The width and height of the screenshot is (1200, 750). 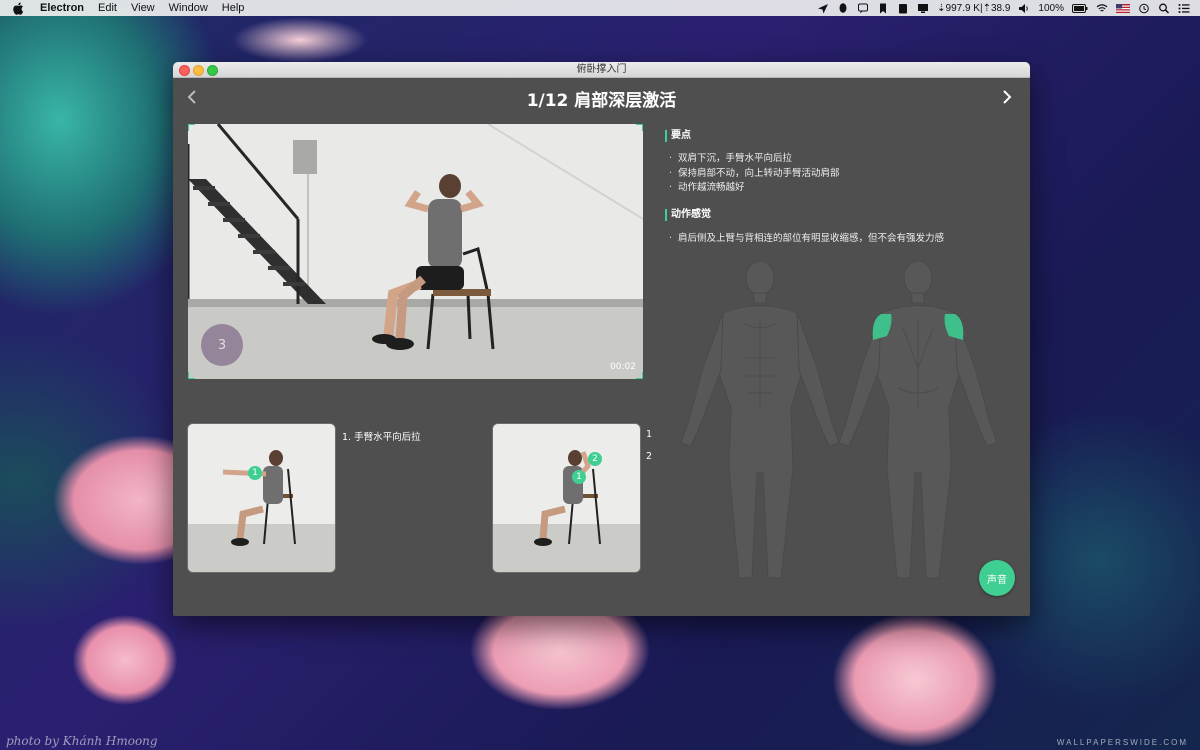 What do you see at coordinates (188, 8) in the screenshot?
I see `menu-window: Window` at bounding box center [188, 8].